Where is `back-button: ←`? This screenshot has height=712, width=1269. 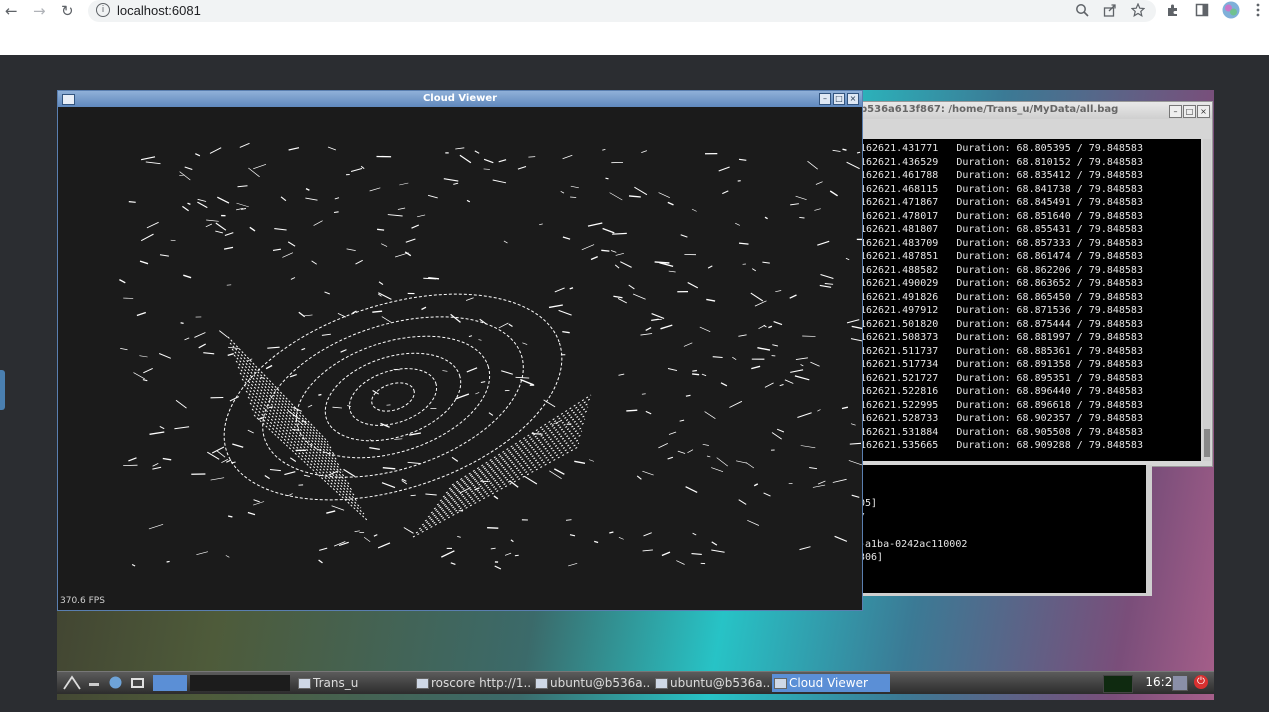
back-button: ← is located at coordinates (11, 11).